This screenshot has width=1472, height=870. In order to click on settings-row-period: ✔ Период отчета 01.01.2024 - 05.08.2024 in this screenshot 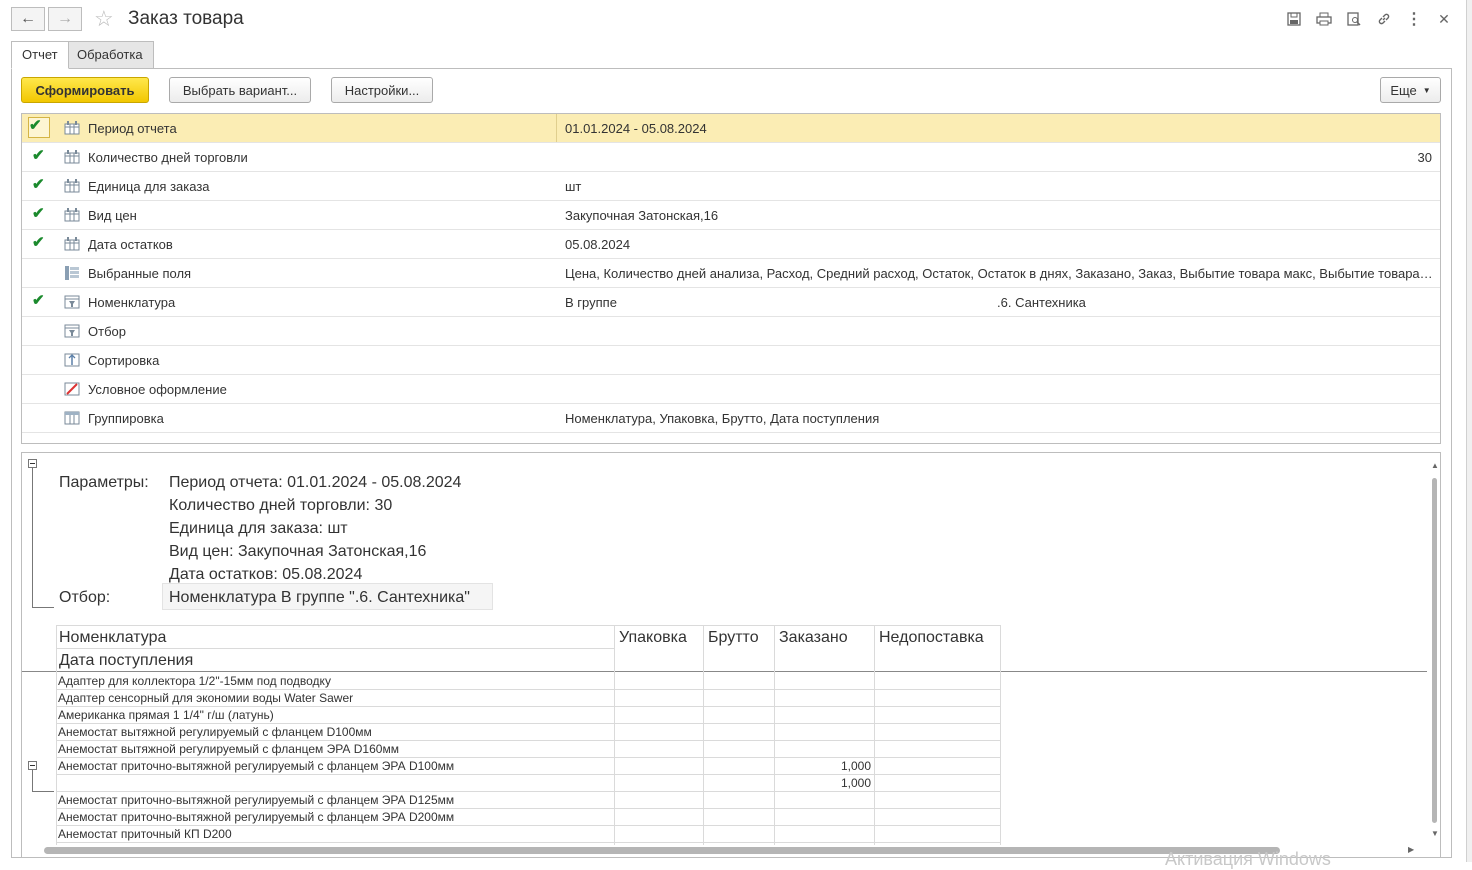, I will do `click(731, 128)`.